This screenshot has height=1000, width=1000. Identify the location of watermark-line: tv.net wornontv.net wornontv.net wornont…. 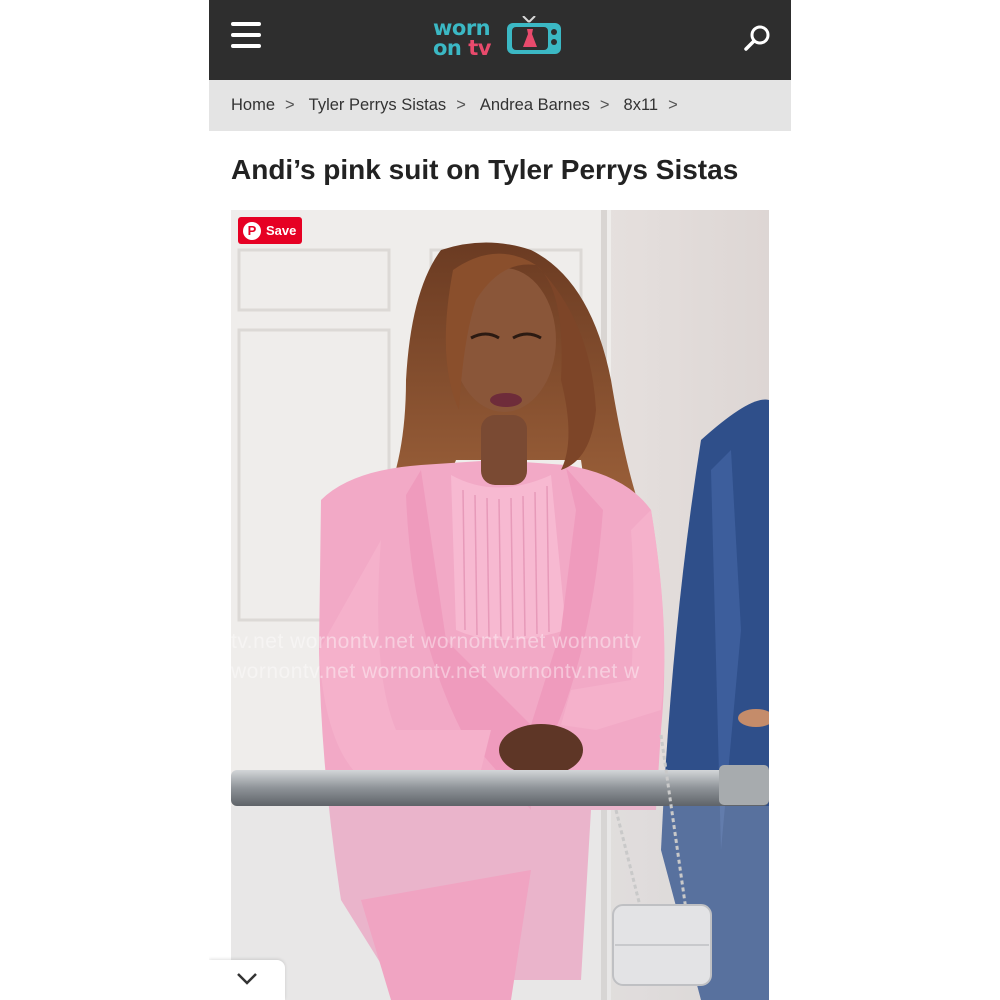
(436, 641).